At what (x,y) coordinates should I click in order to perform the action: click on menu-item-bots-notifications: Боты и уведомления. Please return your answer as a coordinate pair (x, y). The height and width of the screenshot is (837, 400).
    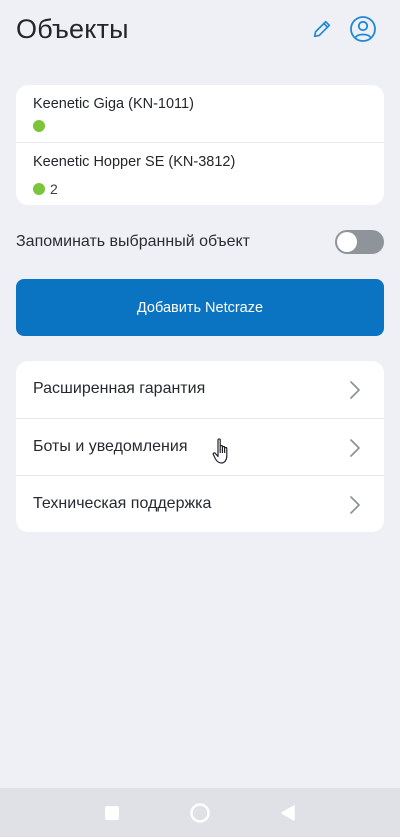
    Looking at the image, I should click on (200, 446).